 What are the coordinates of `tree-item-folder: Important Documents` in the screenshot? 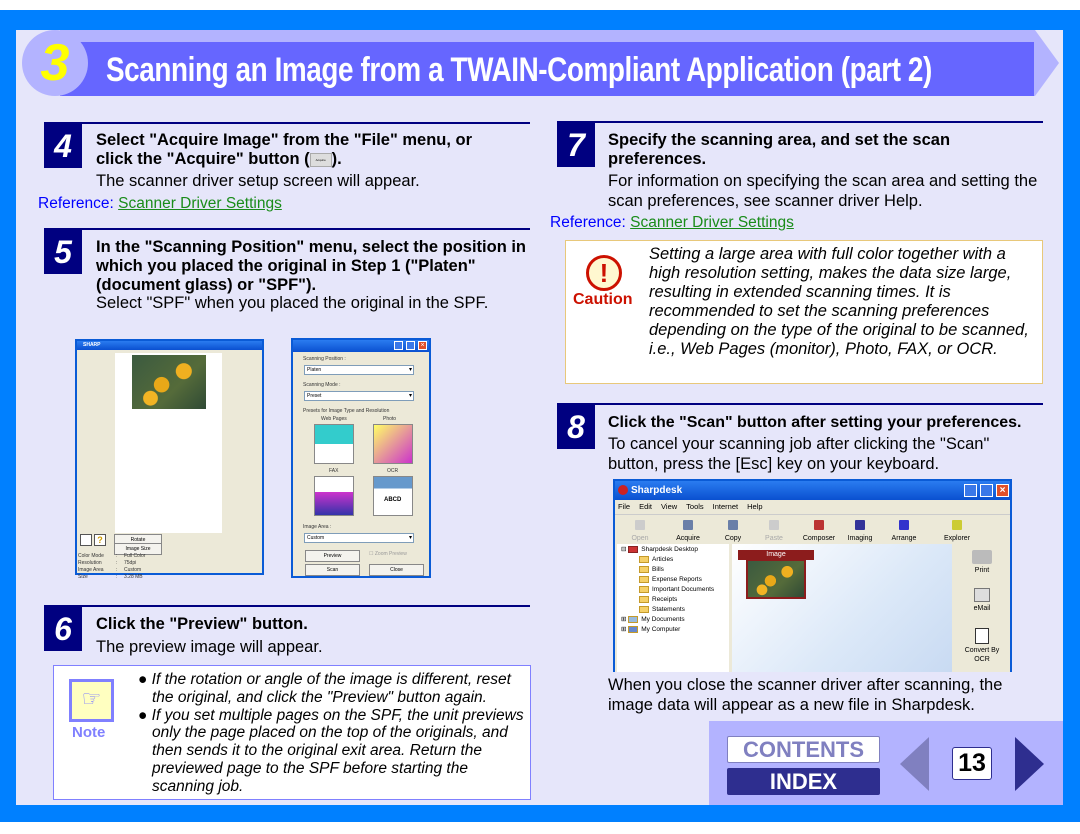 It's located at (675, 590).